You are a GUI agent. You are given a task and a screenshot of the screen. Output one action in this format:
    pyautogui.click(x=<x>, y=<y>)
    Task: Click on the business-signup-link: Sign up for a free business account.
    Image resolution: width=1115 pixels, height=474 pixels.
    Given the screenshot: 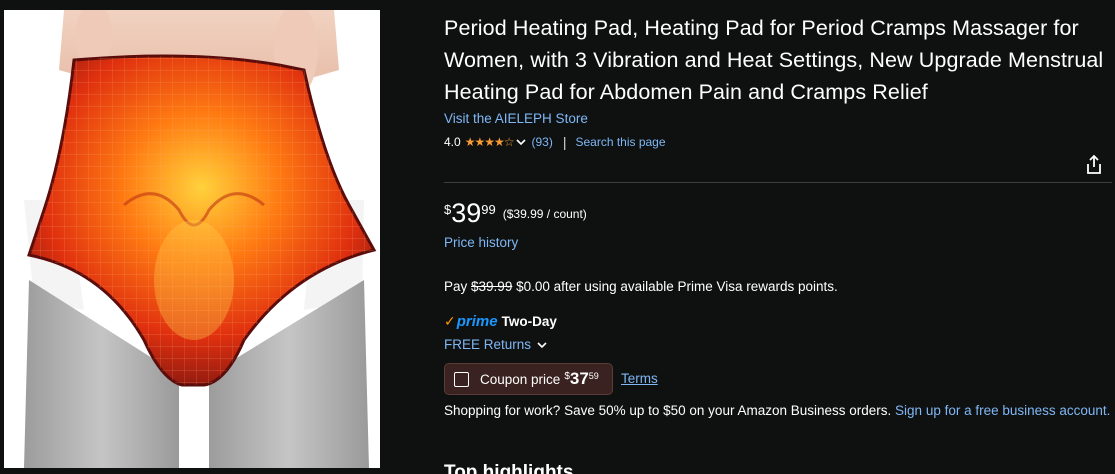 What is the action you would take?
    pyautogui.click(x=1002, y=410)
    